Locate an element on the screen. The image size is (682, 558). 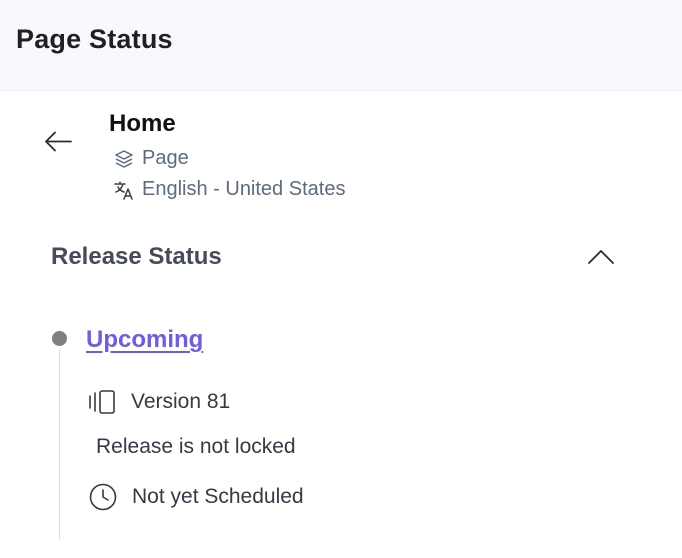
release-lock-label: Release is not locked is located at coordinates (196, 446).